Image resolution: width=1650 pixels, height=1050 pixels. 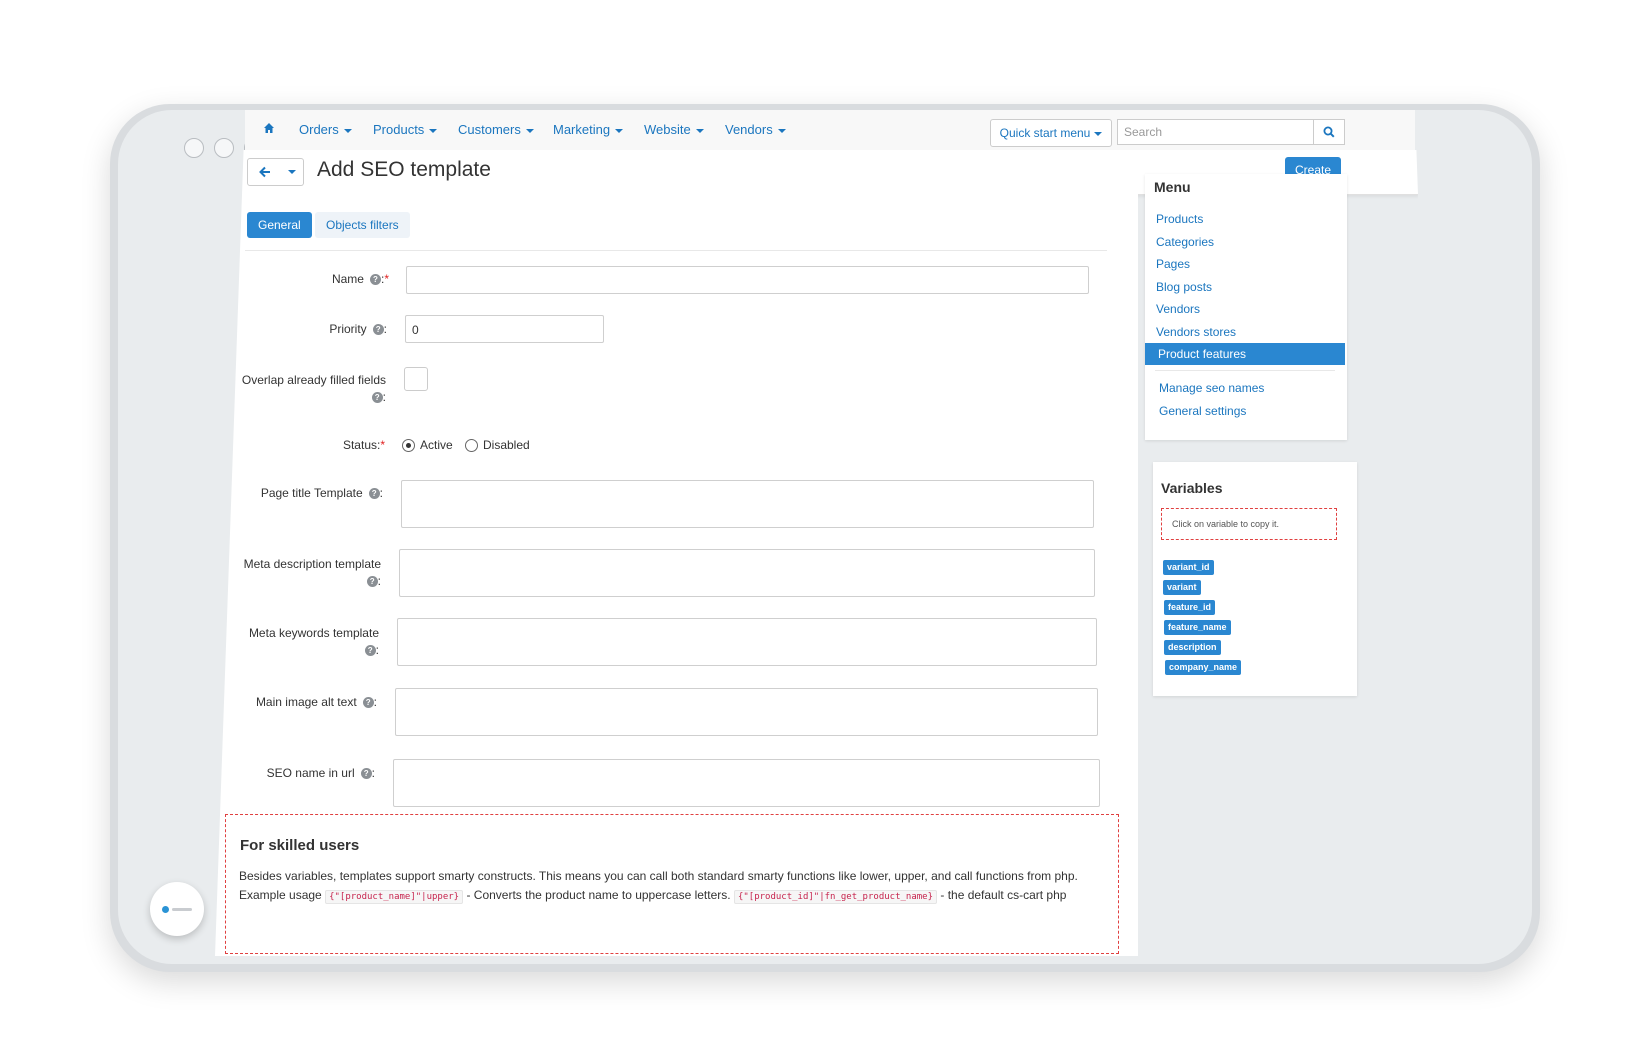 I want to click on meta-description-label-text: Meta description template, so click(x=312, y=564).